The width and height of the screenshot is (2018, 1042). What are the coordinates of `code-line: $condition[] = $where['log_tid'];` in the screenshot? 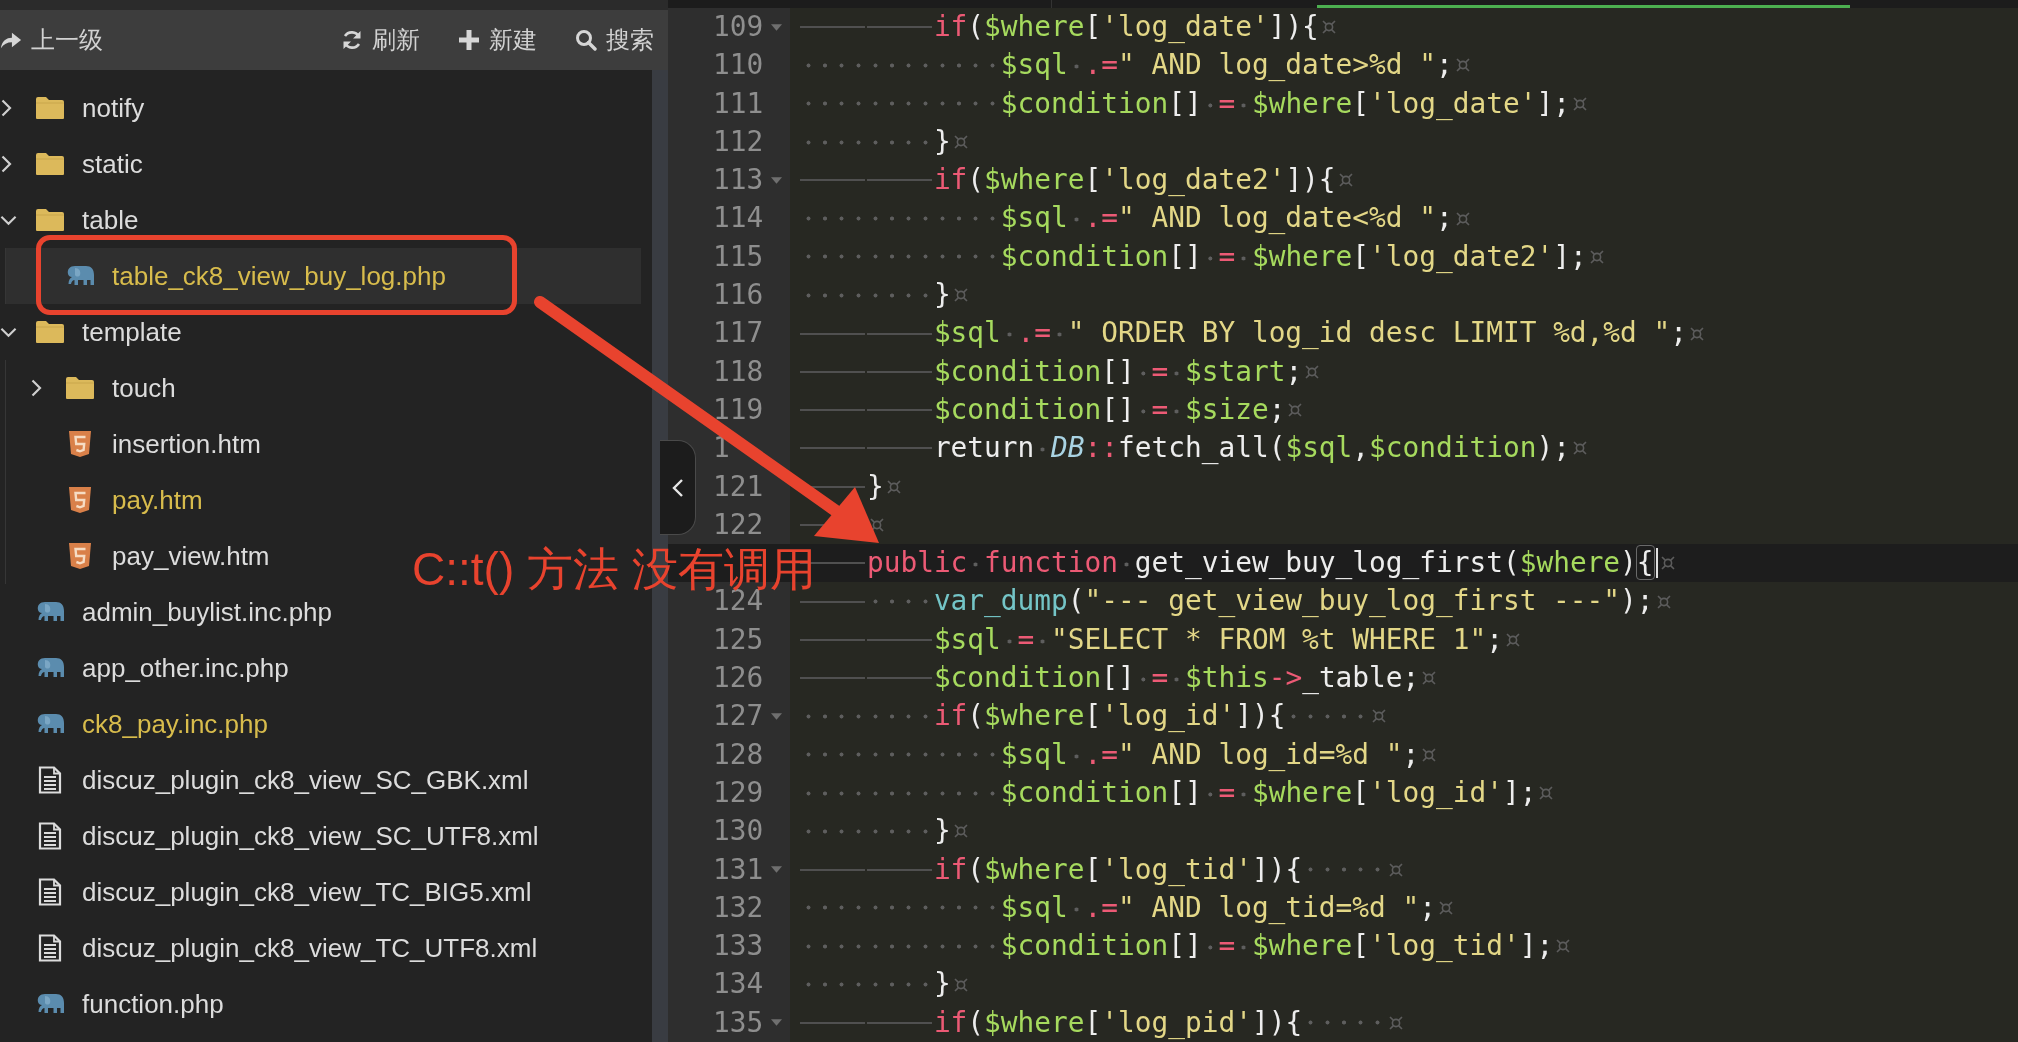 It's located at (1277, 946).